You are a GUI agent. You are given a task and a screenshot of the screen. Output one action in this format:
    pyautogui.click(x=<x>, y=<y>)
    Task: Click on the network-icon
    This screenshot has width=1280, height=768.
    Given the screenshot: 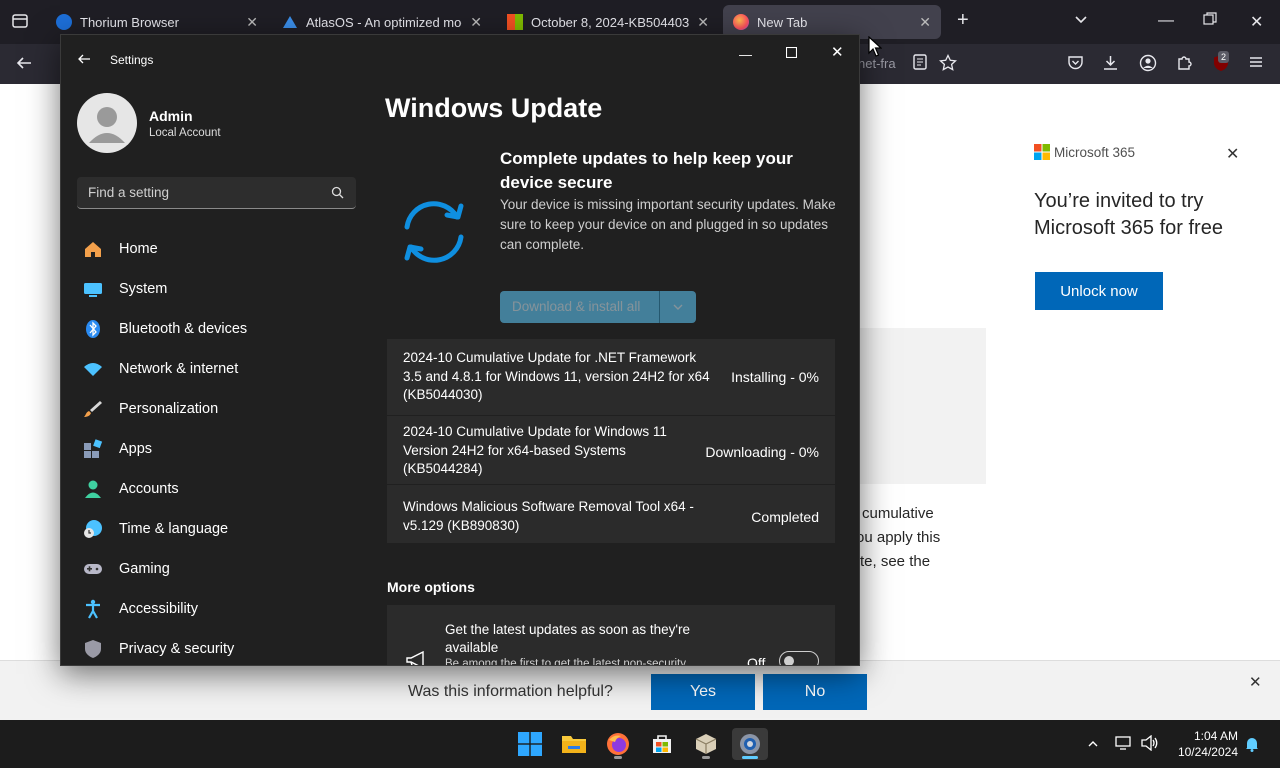 What is the action you would take?
    pyautogui.click(x=1124, y=745)
    